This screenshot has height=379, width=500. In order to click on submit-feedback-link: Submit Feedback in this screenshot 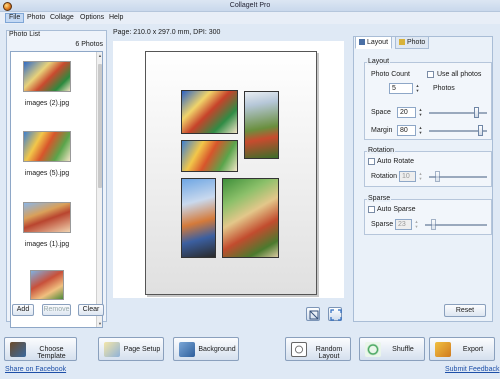, I will do `click(472, 369)`.